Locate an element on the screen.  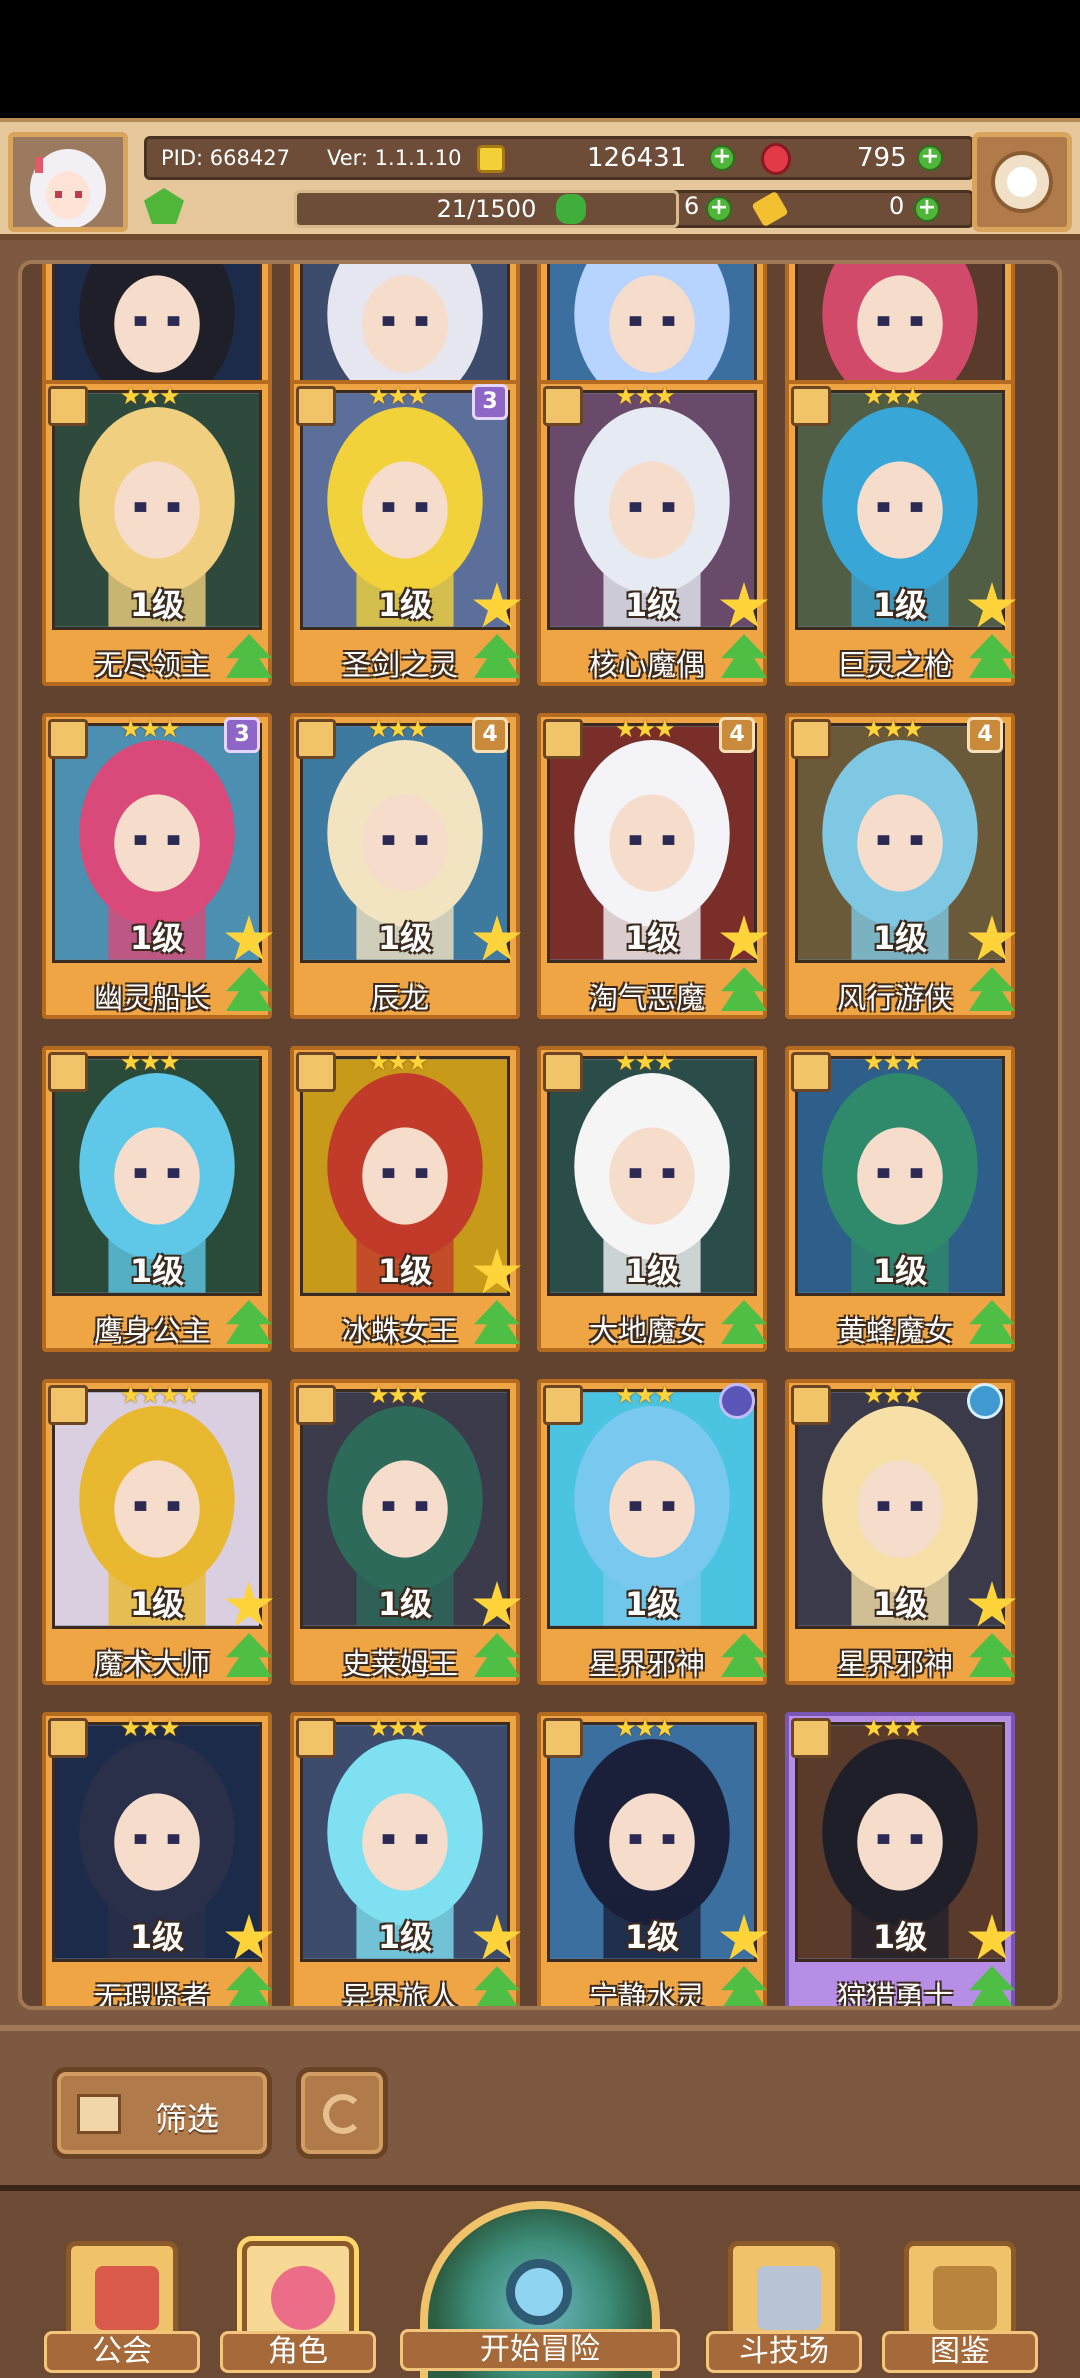
hero-name: 无瑕贤者 is located at coordinates (151, 1995).